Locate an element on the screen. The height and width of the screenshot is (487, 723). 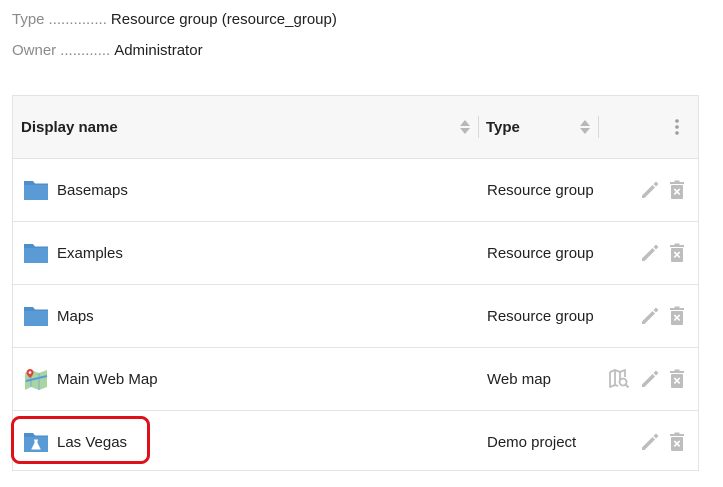
demo-project-folder-icon is located at coordinates (36, 442).